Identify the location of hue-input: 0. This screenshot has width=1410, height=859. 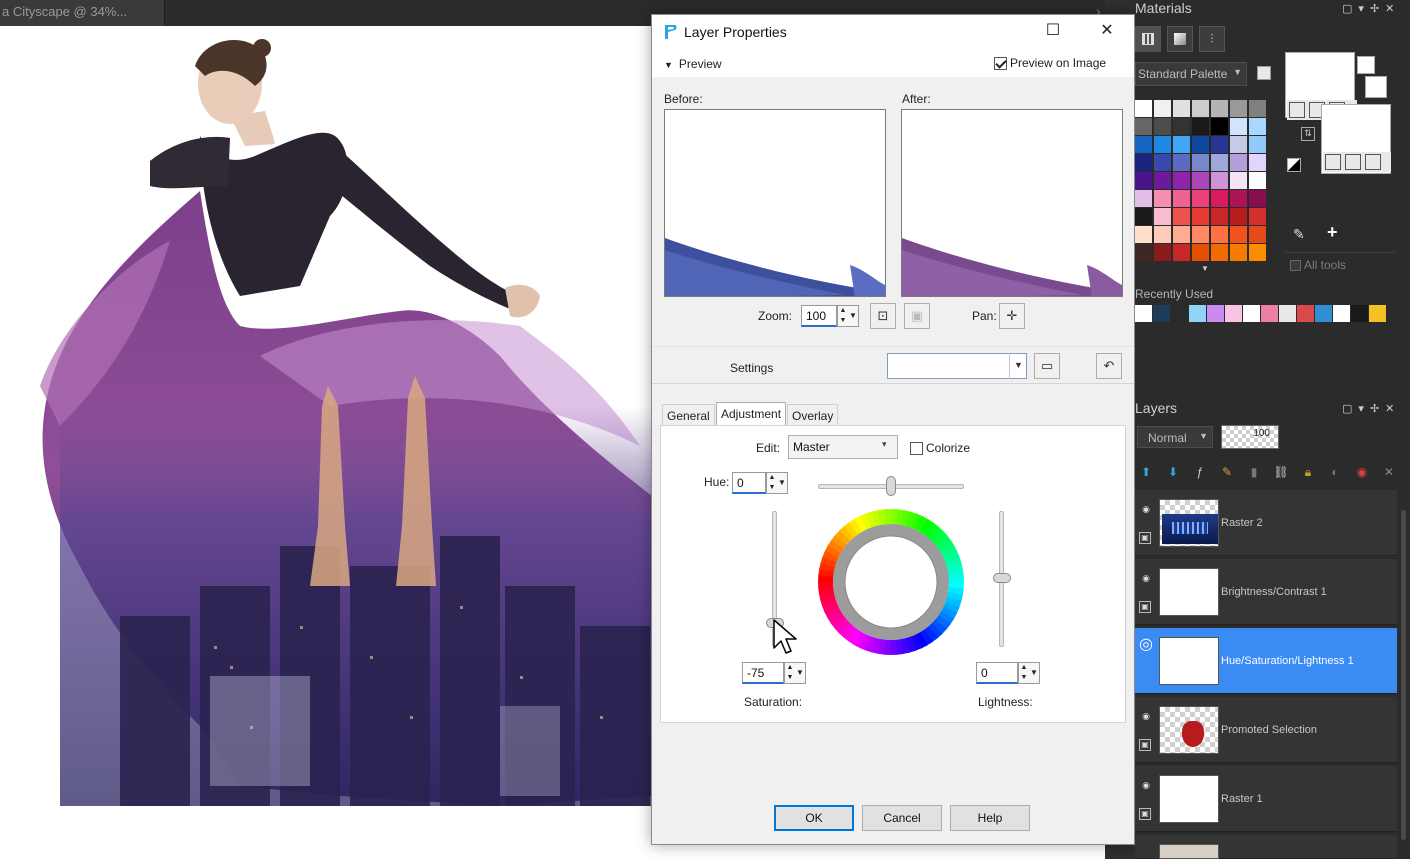
(749, 483).